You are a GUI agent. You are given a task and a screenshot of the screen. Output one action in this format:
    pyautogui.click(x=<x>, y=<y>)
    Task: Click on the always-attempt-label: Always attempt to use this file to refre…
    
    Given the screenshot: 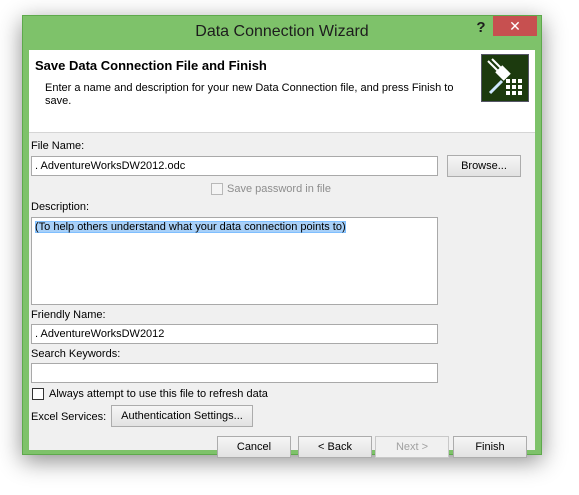 What is the action you would take?
    pyautogui.click(x=158, y=394)
    